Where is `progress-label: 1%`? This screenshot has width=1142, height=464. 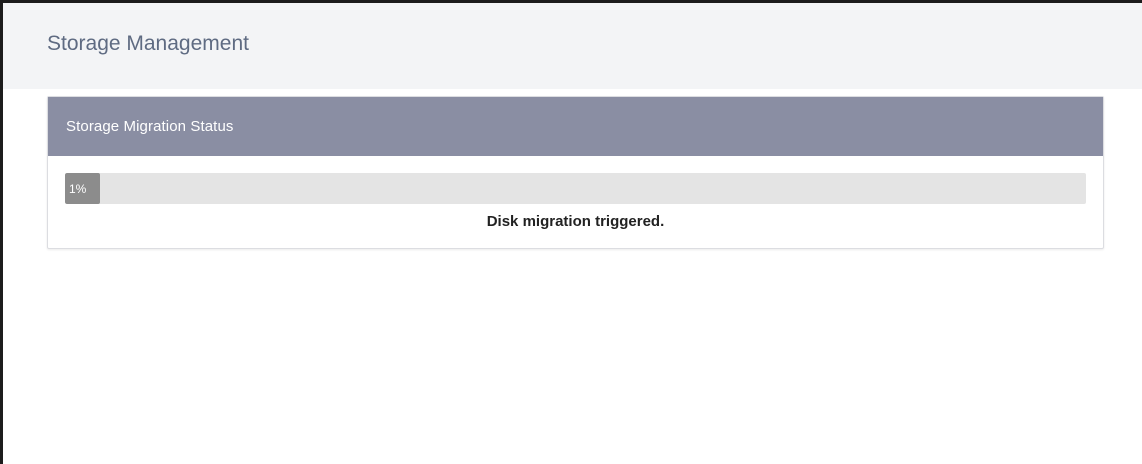 progress-label: 1% is located at coordinates (78, 188).